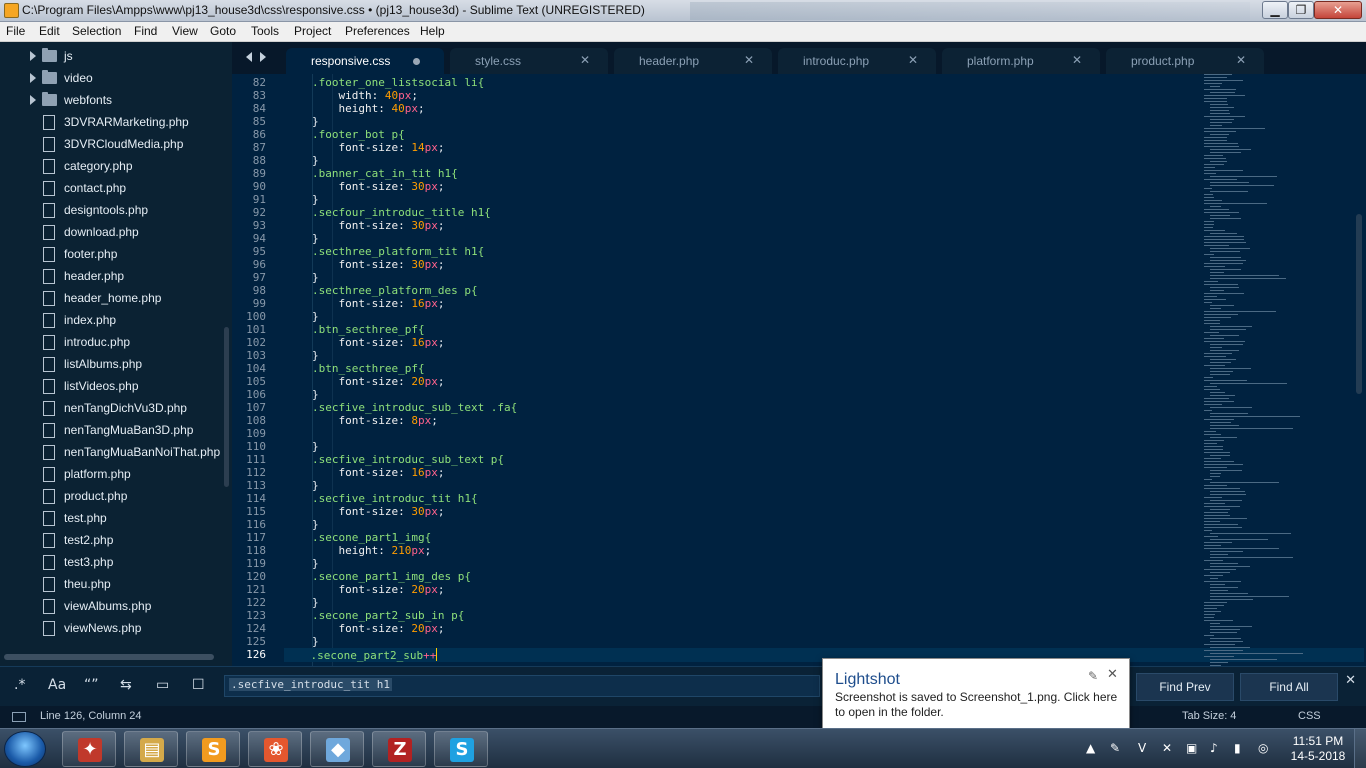  I want to click on sidebar-file-item: product.php, so click(116, 497).